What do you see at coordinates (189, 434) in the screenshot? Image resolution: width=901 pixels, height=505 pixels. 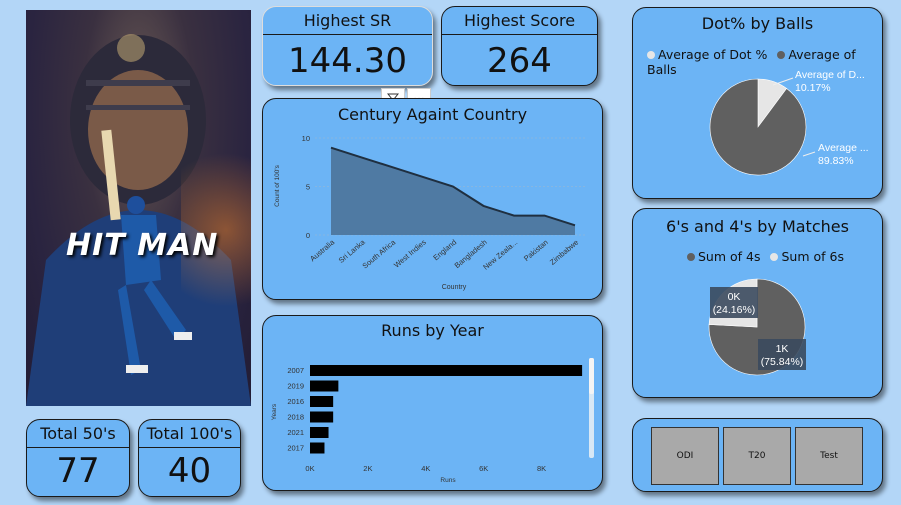 I see `kpi-title: Total 100's` at bounding box center [189, 434].